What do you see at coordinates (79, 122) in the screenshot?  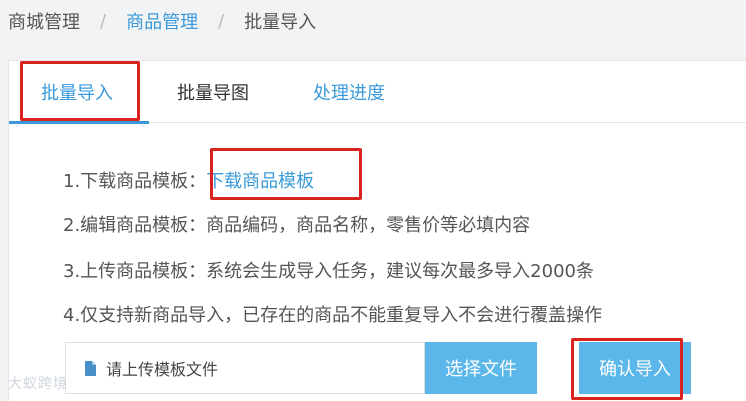 I see `active-tab-indicator` at bounding box center [79, 122].